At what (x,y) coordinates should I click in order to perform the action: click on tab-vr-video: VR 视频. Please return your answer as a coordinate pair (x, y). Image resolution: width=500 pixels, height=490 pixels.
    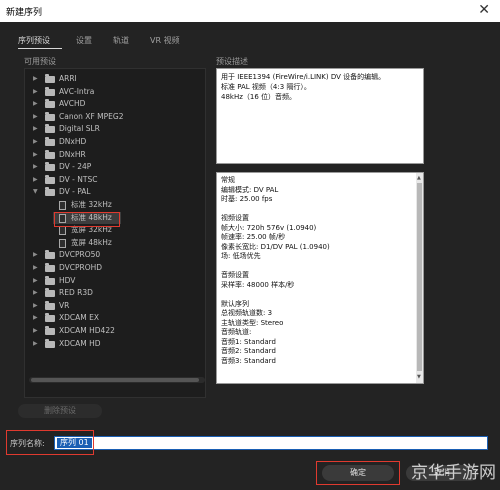
    Looking at the image, I should click on (165, 40).